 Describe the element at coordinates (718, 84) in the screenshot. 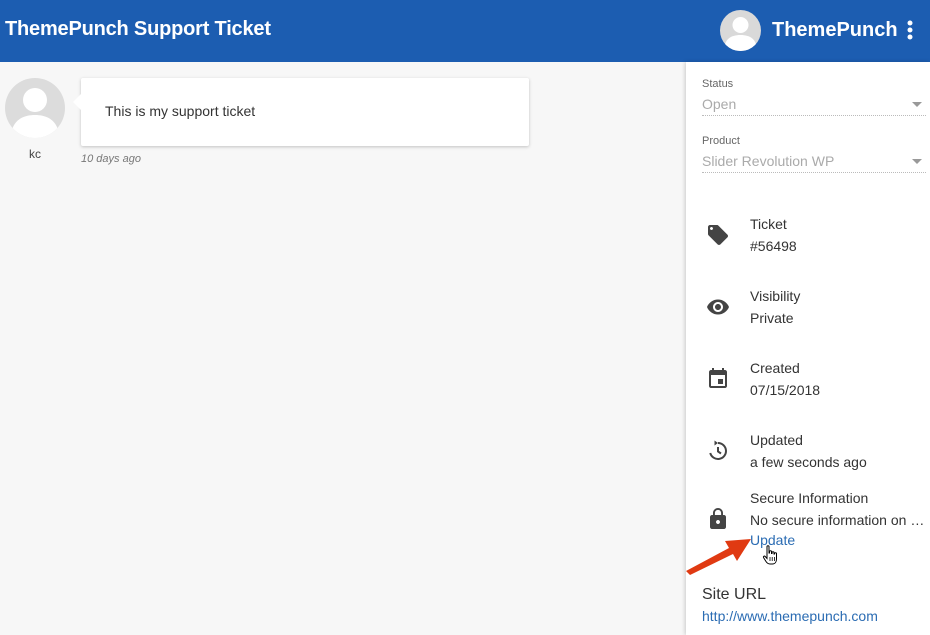

I see `status-label: Status` at that location.